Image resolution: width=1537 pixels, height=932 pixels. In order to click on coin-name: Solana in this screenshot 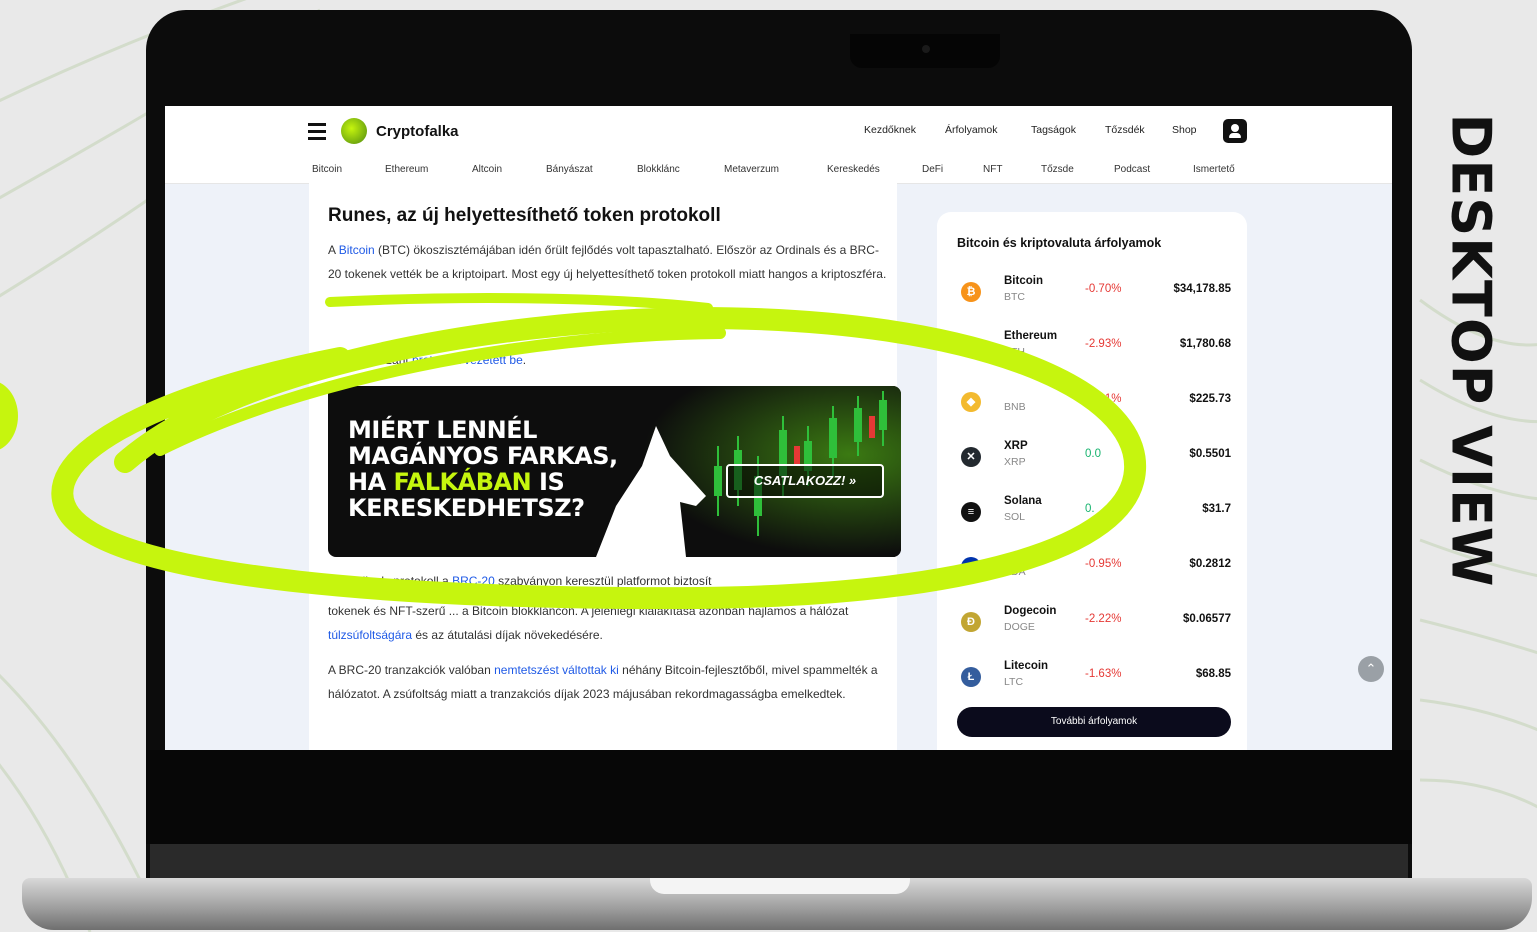, I will do `click(1023, 501)`.